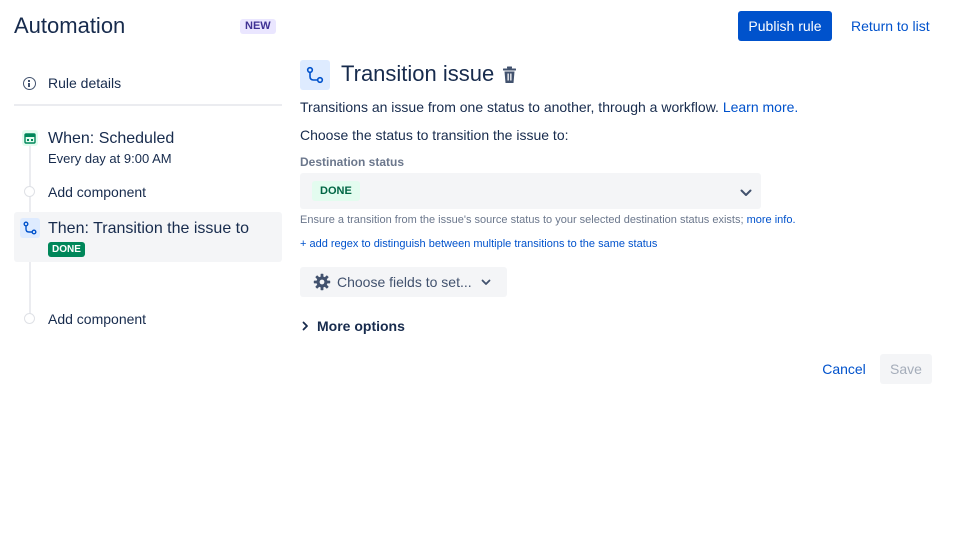 This screenshot has width=960, height=540. What do you see at coordinates (148, 229) in the screenshot?
I see `action-title: Then: Transition the issue to` at bounding box center [148, 229].